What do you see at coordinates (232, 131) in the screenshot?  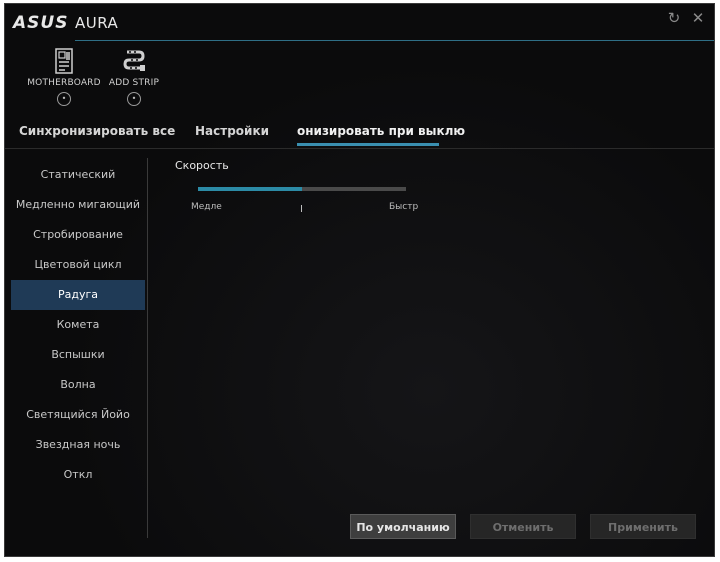 I see `tab-settings: Настройки` at bounding box center [232, 131].